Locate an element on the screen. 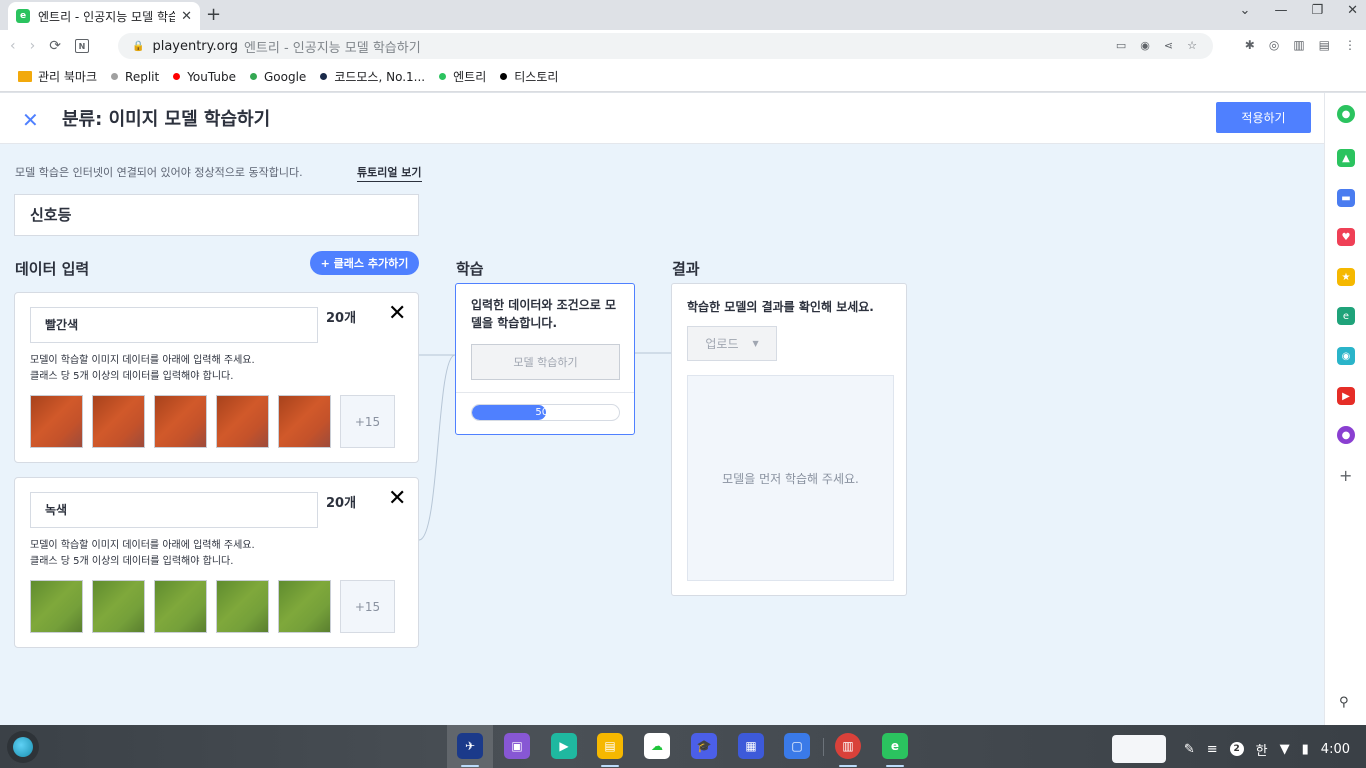 The width and height of the screenshot is (1366, 768). camera-icon: ◉ is located at coordinates (1346, 356).